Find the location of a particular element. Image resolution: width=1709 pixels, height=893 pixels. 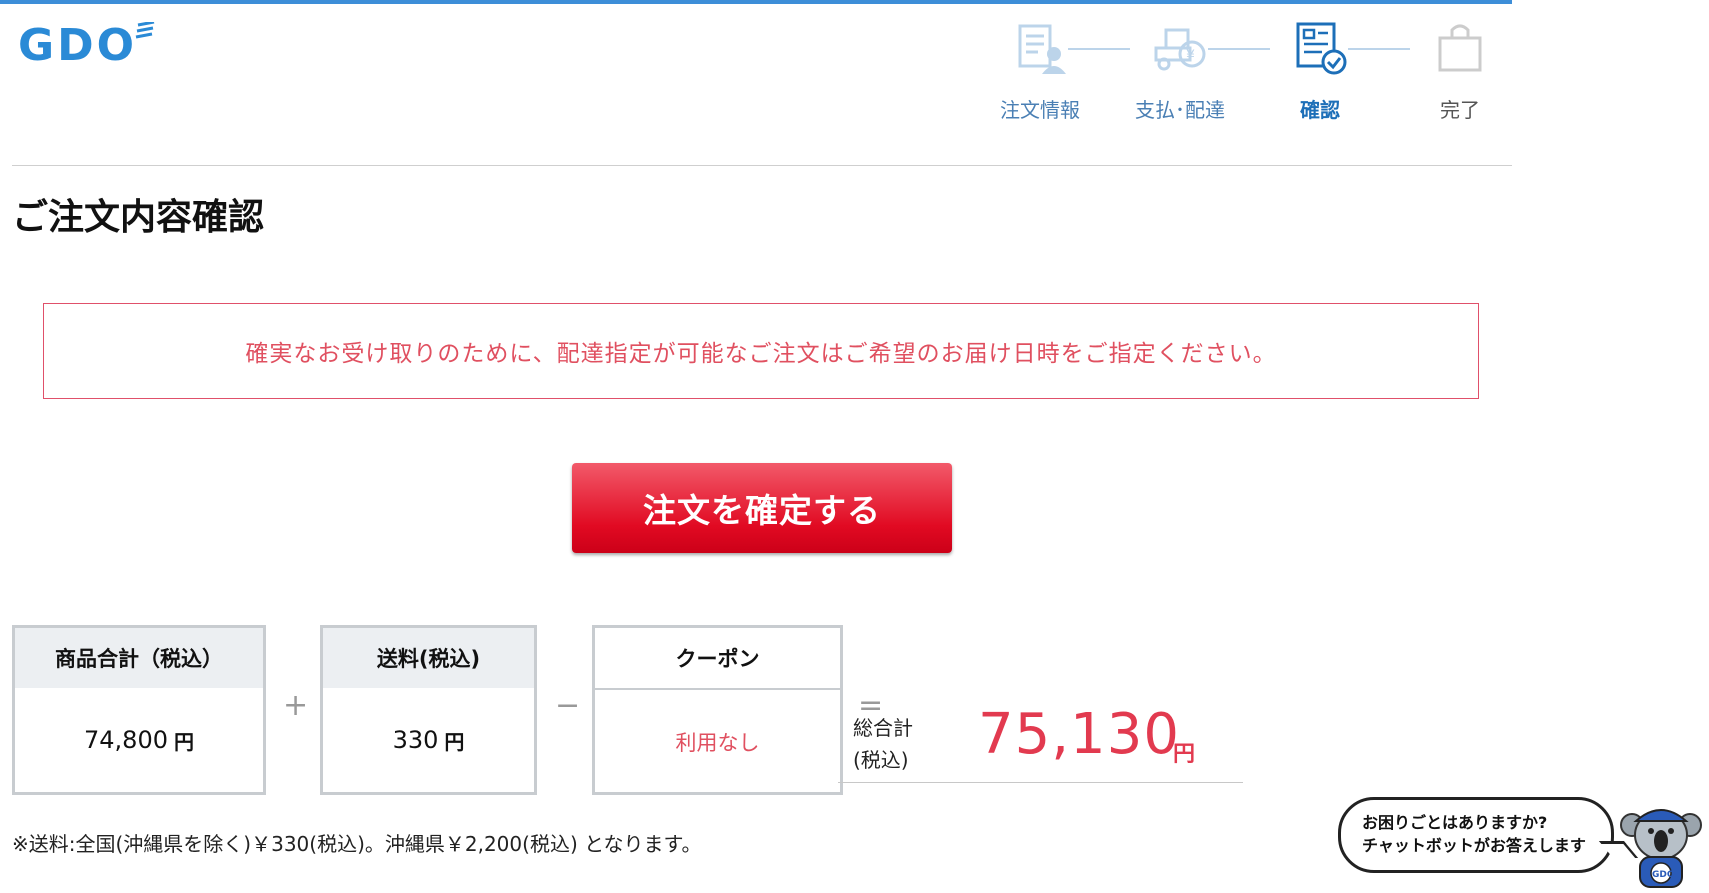

step-label: 確認 is located at coordinates (1320, 110).